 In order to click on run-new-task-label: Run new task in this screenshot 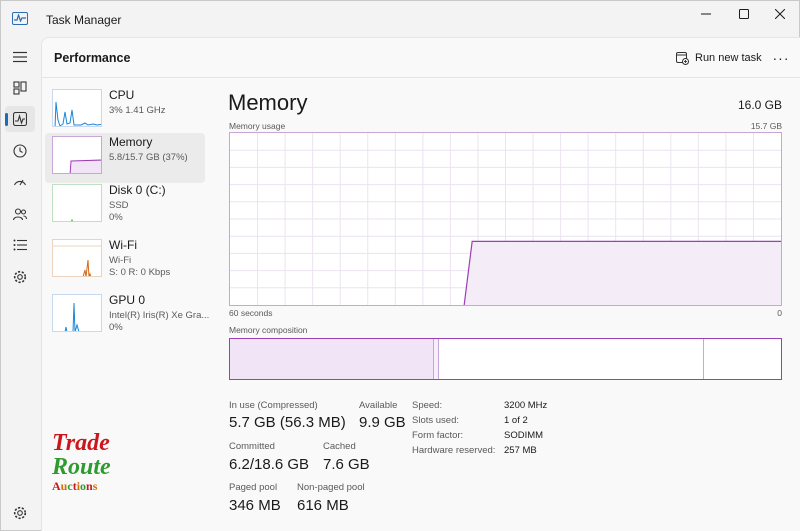, I will do `click(728, 58)`.